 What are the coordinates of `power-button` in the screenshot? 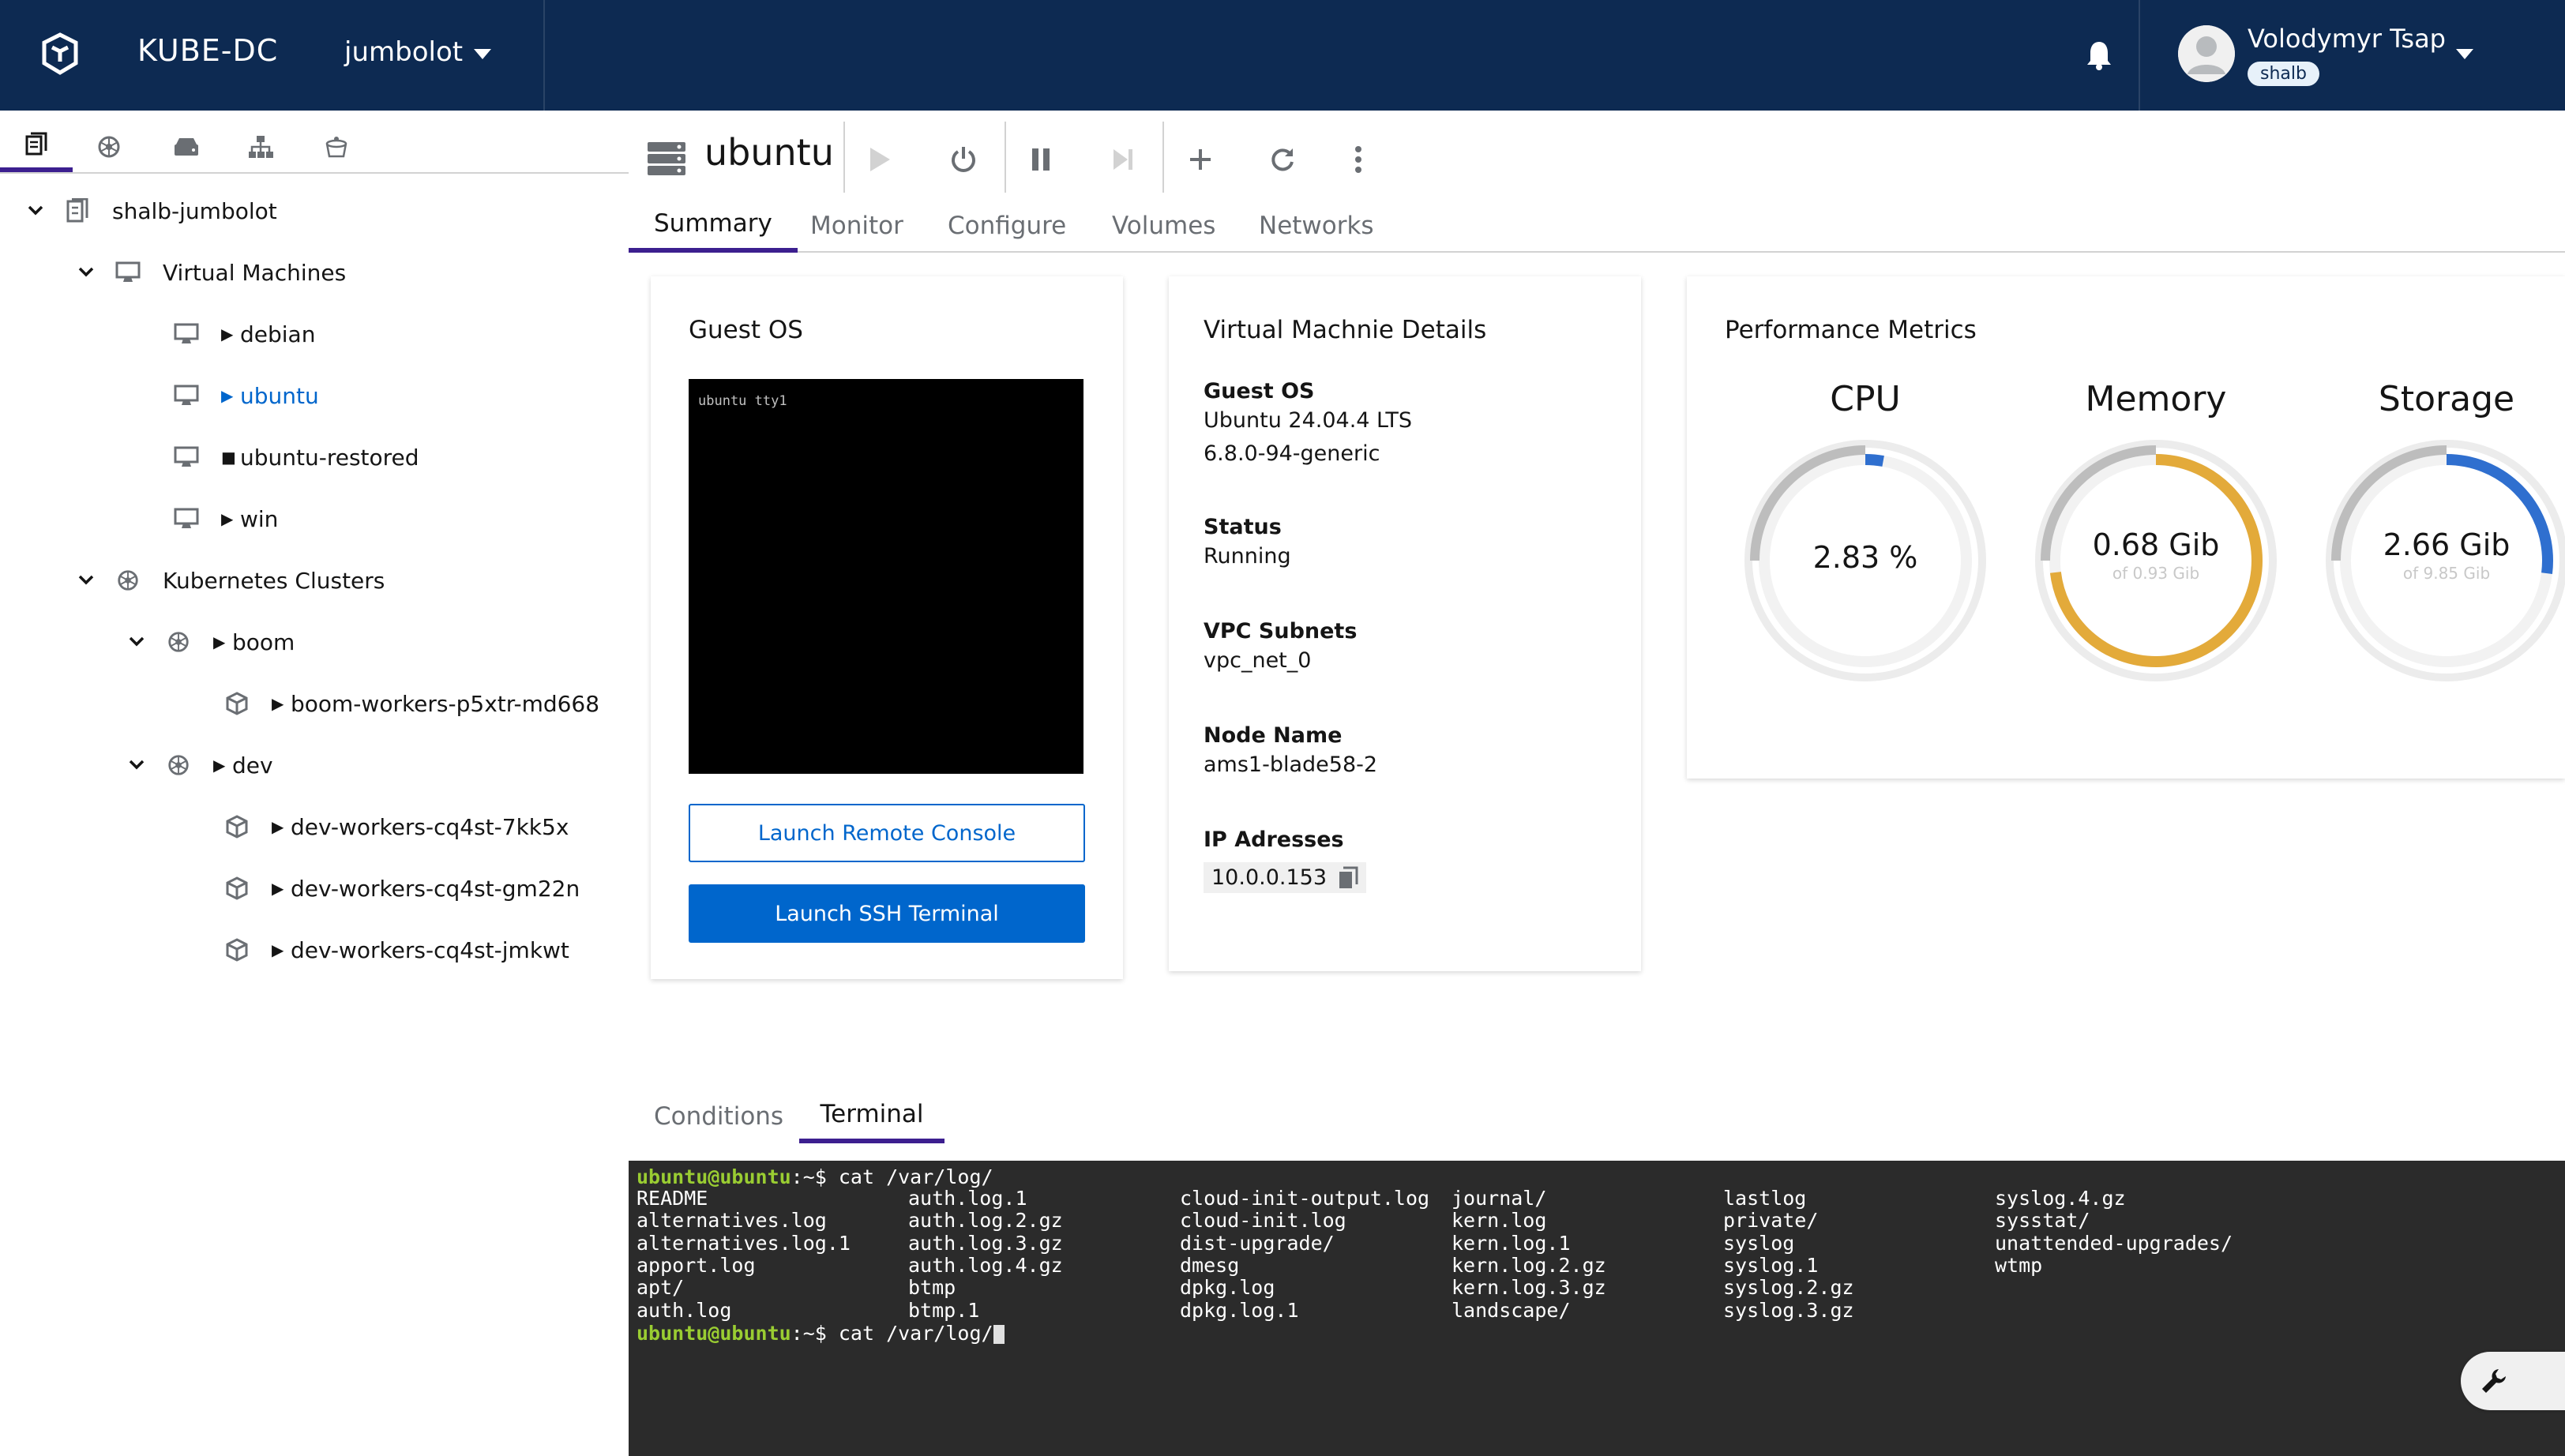 It's located at (963, 159).